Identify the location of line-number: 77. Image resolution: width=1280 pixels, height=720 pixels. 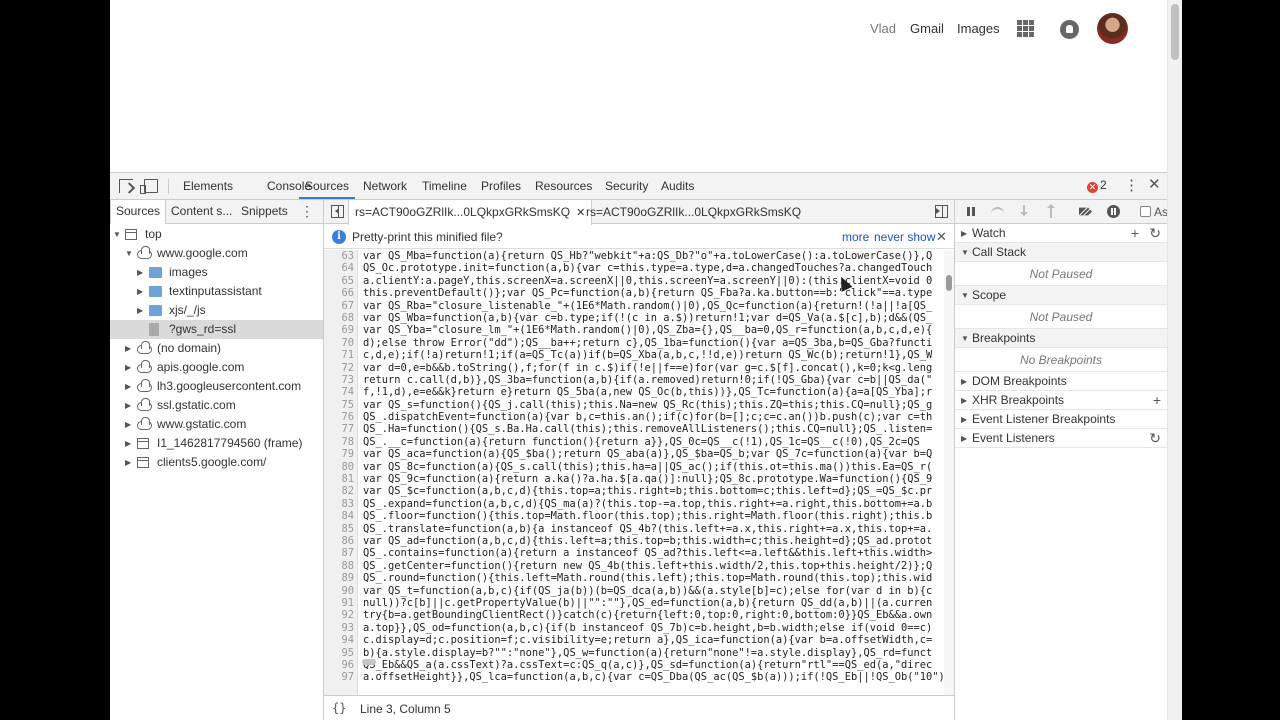
(340, 429).